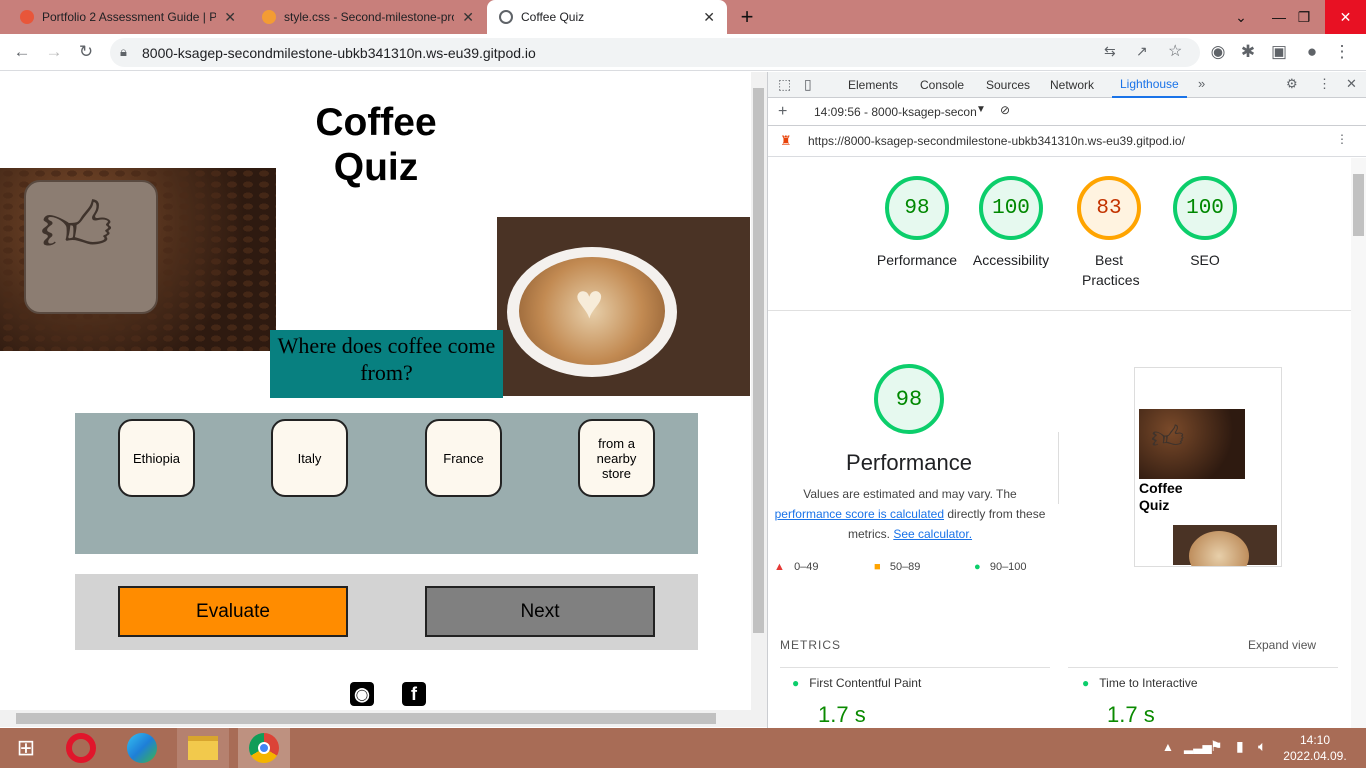  Describe the element at coordinates (758, 360) in the screenshot. I see `page-vertical-scroll-thumb` at that location.